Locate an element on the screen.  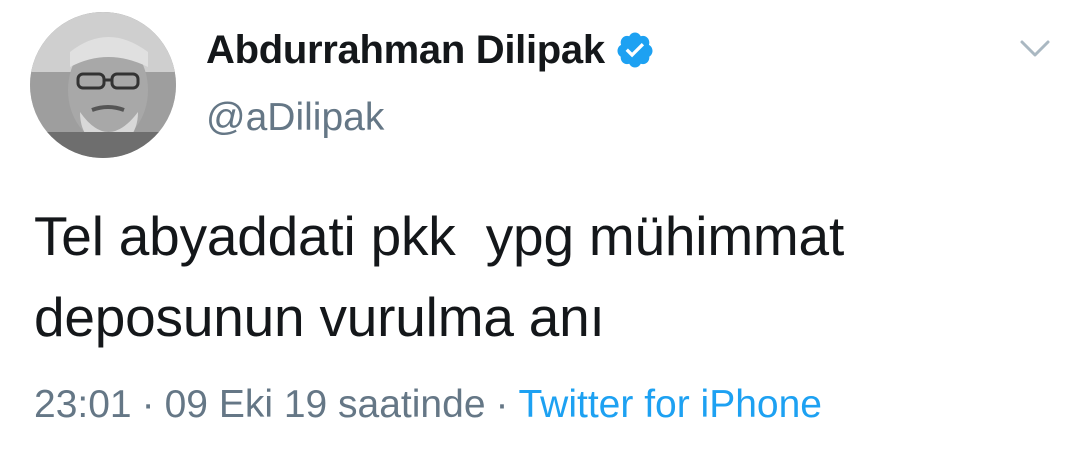
tweet-source-link: Twitter for iPhone is located at coordinates (670, 404).